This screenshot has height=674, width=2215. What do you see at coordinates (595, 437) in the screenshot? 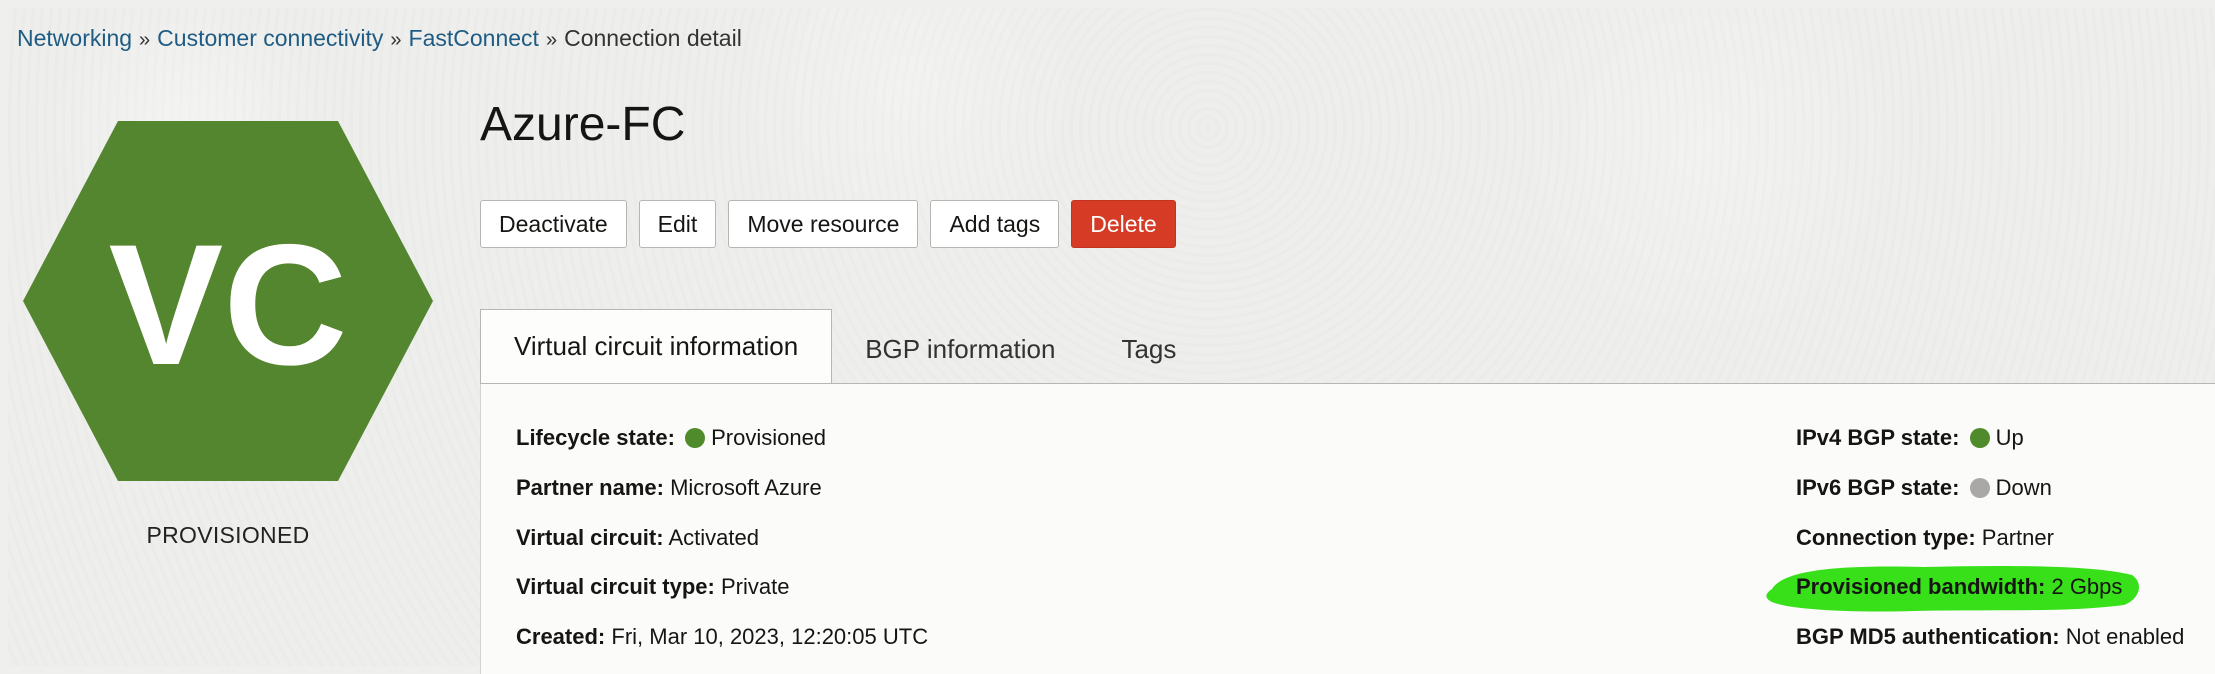
I see `lifecycle-state-label: Lifecycle state:` at bounding box center [595, 437].